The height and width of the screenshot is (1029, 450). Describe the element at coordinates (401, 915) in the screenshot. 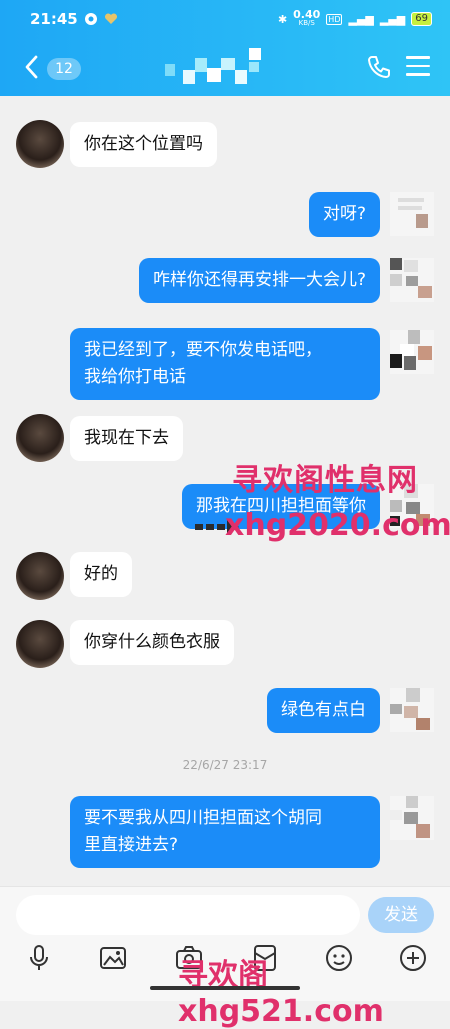

I see `send-button: 发送` at that location.